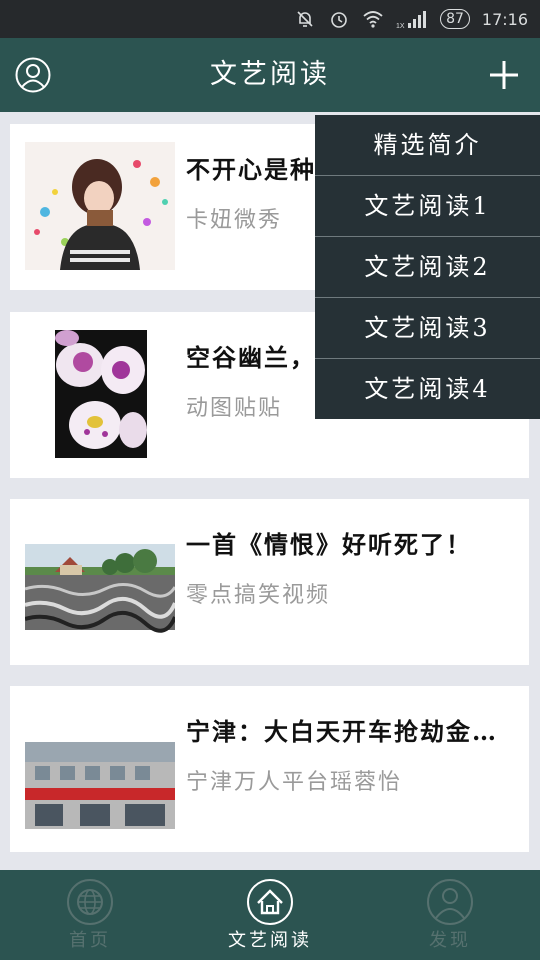 The image size is (540, 960). What do you see at coordinates (427, 389) in the screenshot?
I see `menu-item-reading-4: 文艺阅读4` at bounding box center [427, 389].